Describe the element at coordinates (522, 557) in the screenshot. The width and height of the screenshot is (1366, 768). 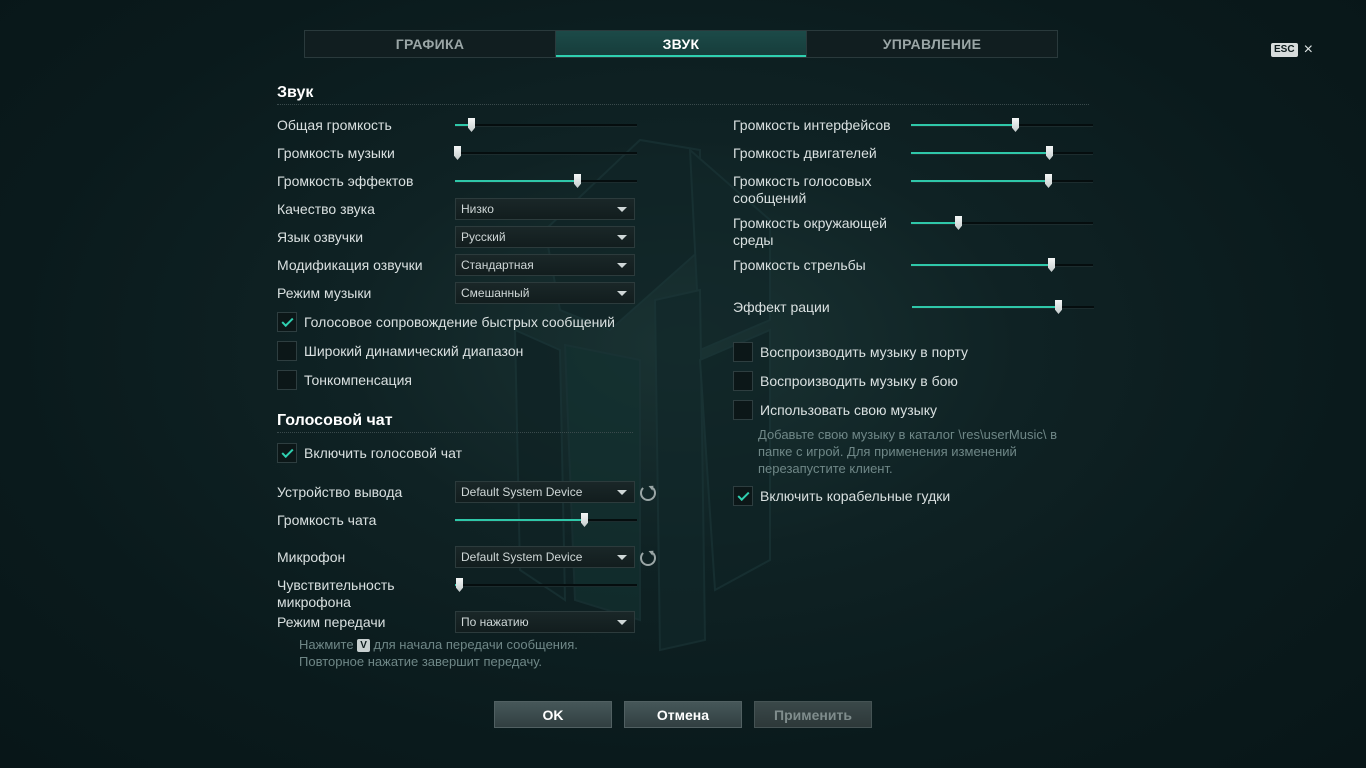
I see `microphone-value: Default System Device` at that location.